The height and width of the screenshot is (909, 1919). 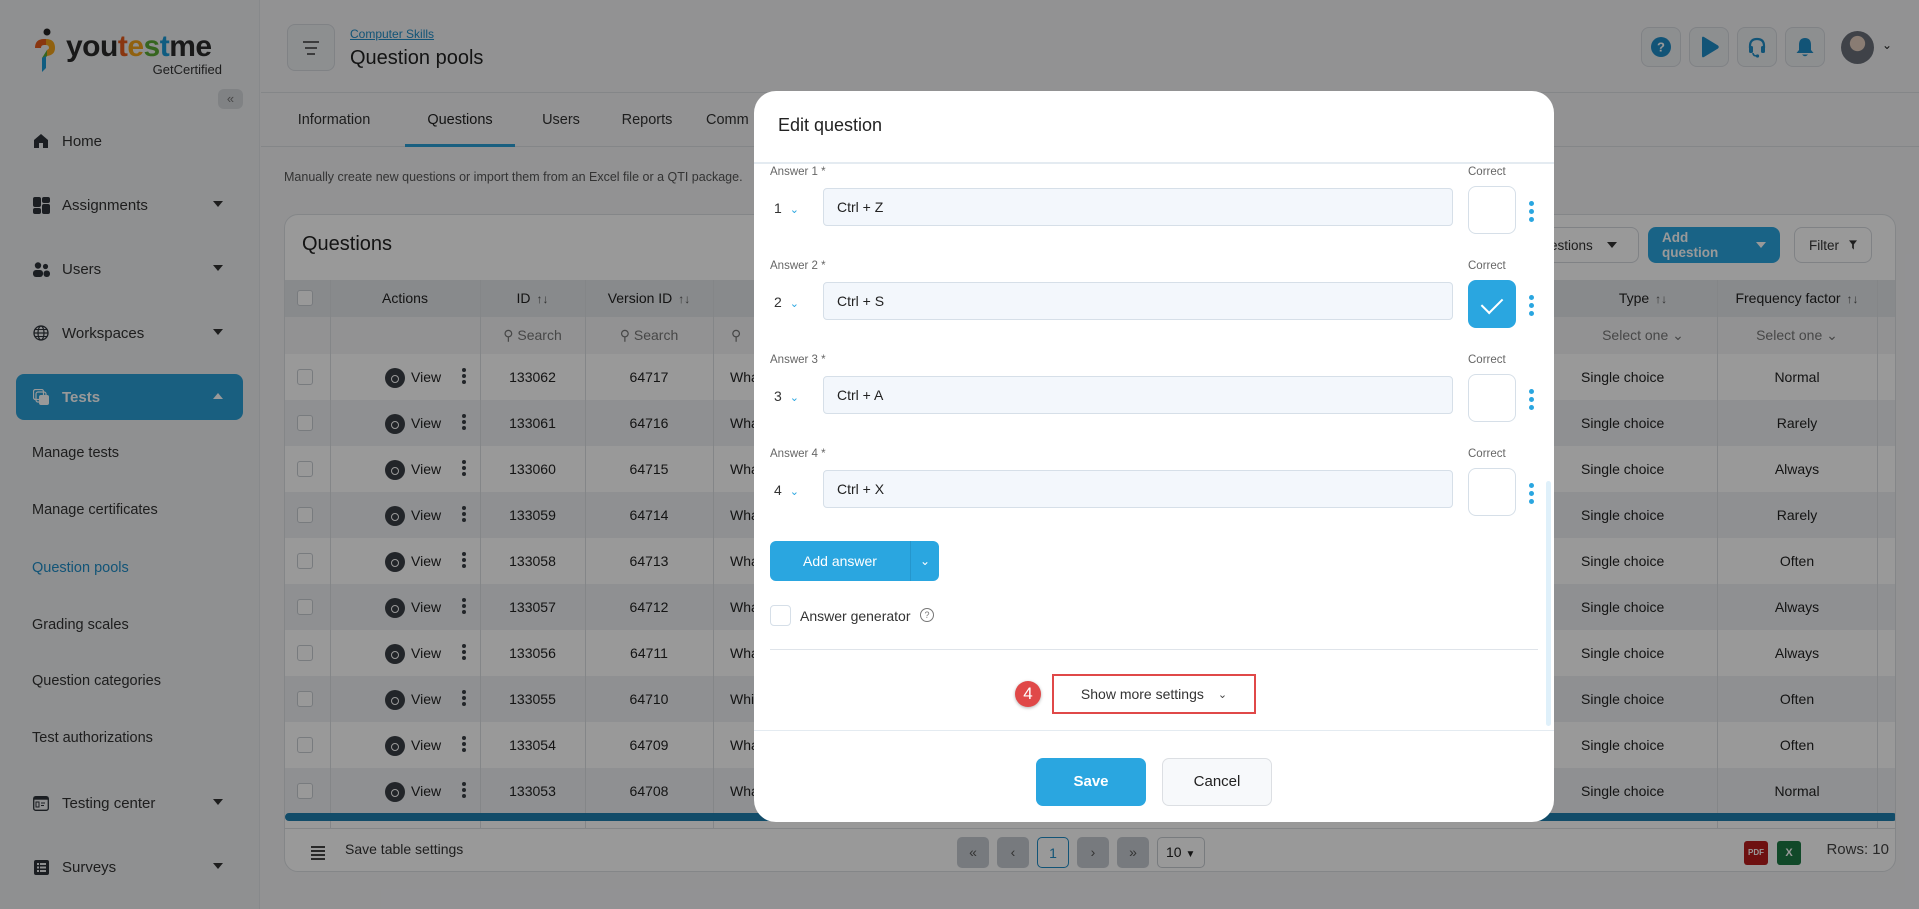 What do you see at coordinates (1028, 694) in the screenshot?
I see `step-number-badge: 4` at bounding box center [1028, 694].